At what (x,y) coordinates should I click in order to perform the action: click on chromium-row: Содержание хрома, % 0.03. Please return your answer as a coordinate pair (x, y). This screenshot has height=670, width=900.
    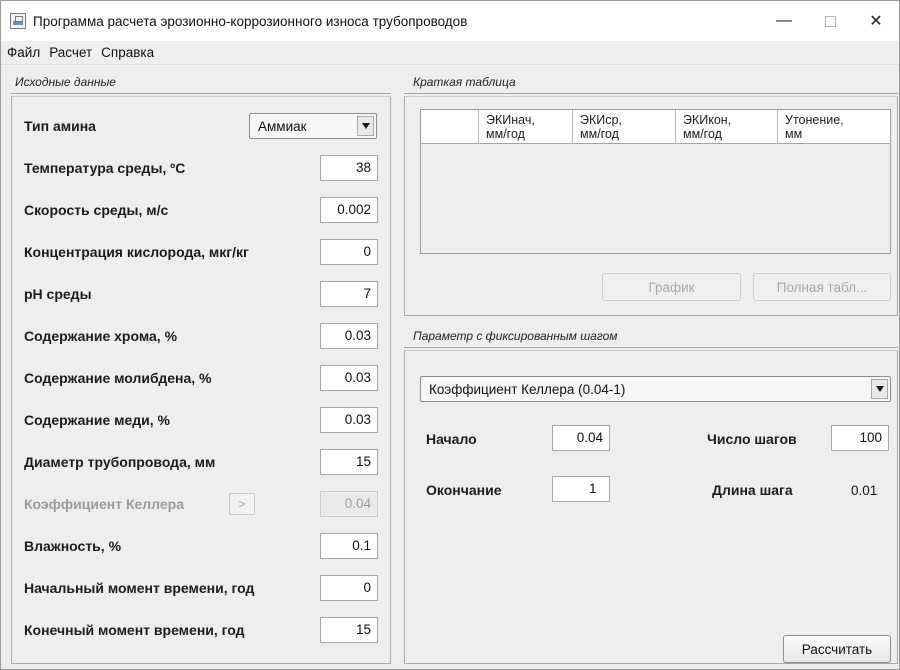
    Looking at the image, I should click on (201, 336).